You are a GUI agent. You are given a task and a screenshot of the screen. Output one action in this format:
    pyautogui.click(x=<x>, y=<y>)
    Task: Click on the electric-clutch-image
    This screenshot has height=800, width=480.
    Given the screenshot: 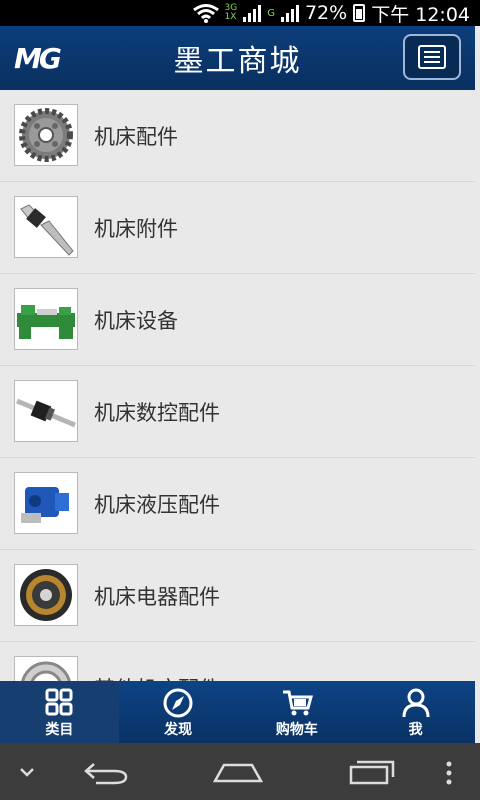 What is the action you would take?
    pyautogui.click(x=46, y=595)
    